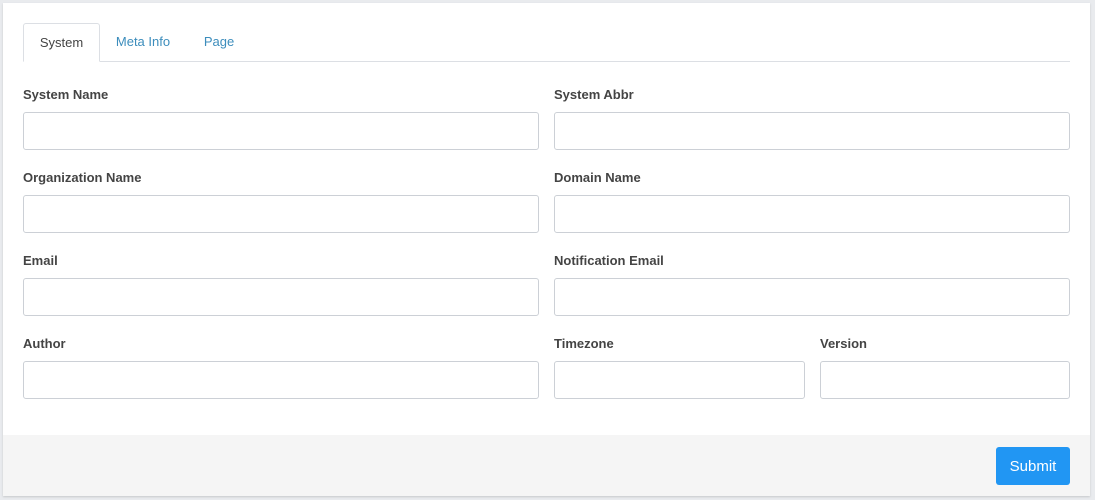 This screenshot has width=1095, height=500. What do you see at coordinates (281, 131) in the screenshot?
I see `system-name-input` at bounding box center [281, 131].